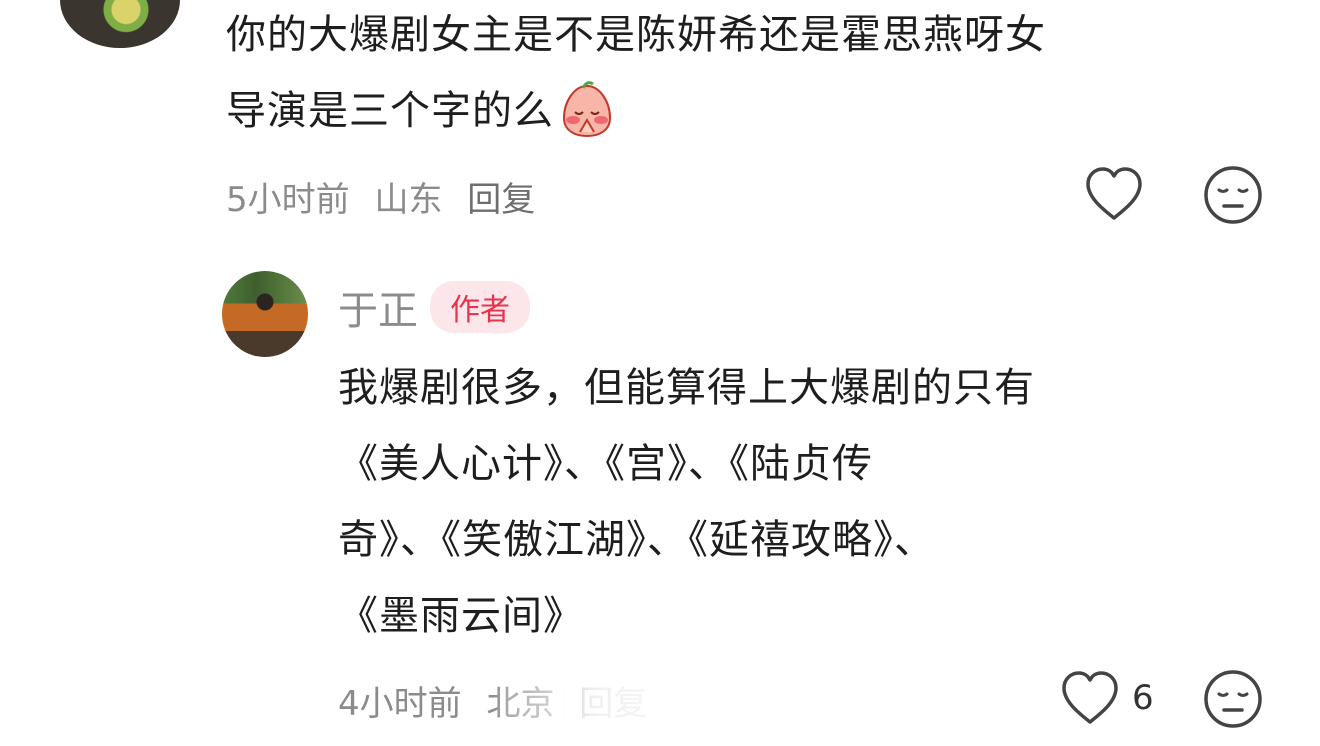 This screenshot has width=1320, height=746. What do you see at coordinates (636, 35) in the screenshot?
I see `parent-comment-line-1: 你的大爆剧女主是不是陈妍希还是霍思燕呀女` at bounding box center [636, 35].